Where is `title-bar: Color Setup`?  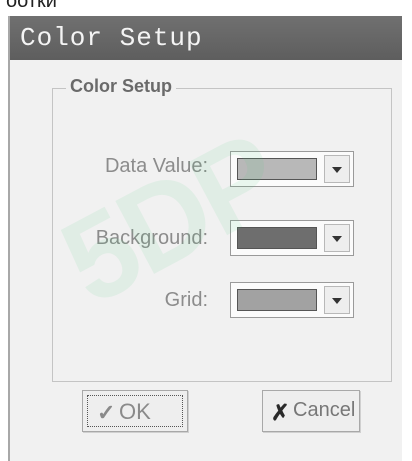 title-bar: Color Setup is located at coordinates (206, 38).